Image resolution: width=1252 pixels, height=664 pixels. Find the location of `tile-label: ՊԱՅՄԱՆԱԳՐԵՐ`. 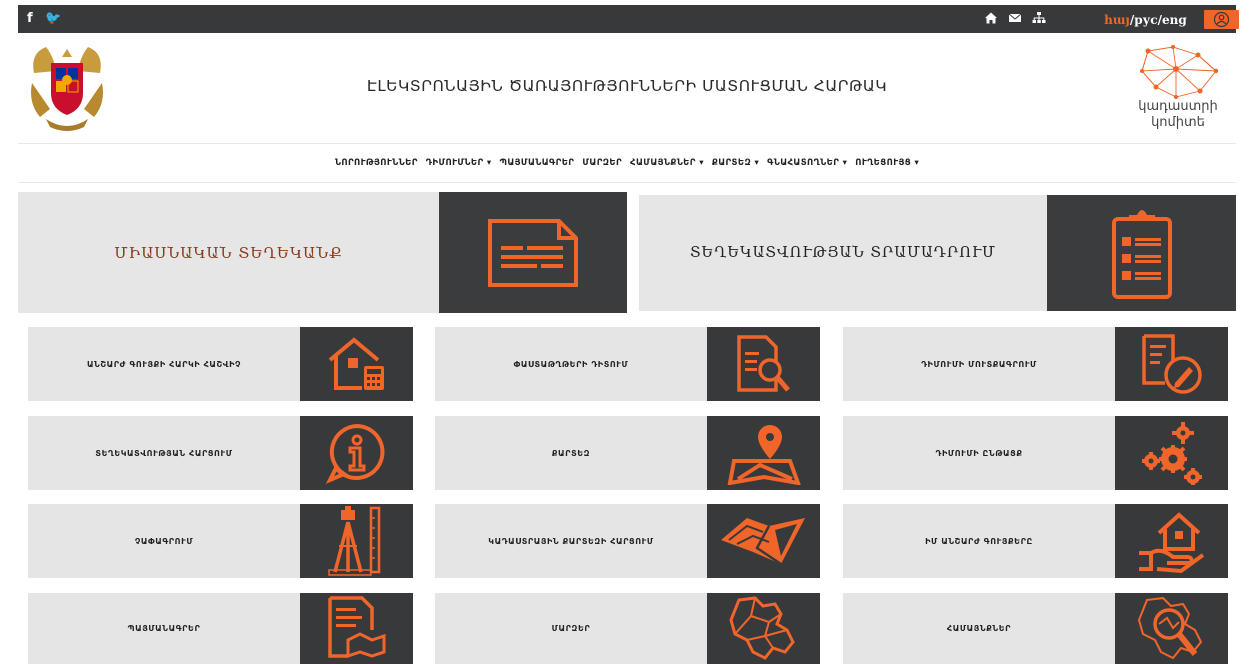

tile-label: ՊԱՅՄԱՆԱԳՐԵՐ is located at coordinates (164, 628).